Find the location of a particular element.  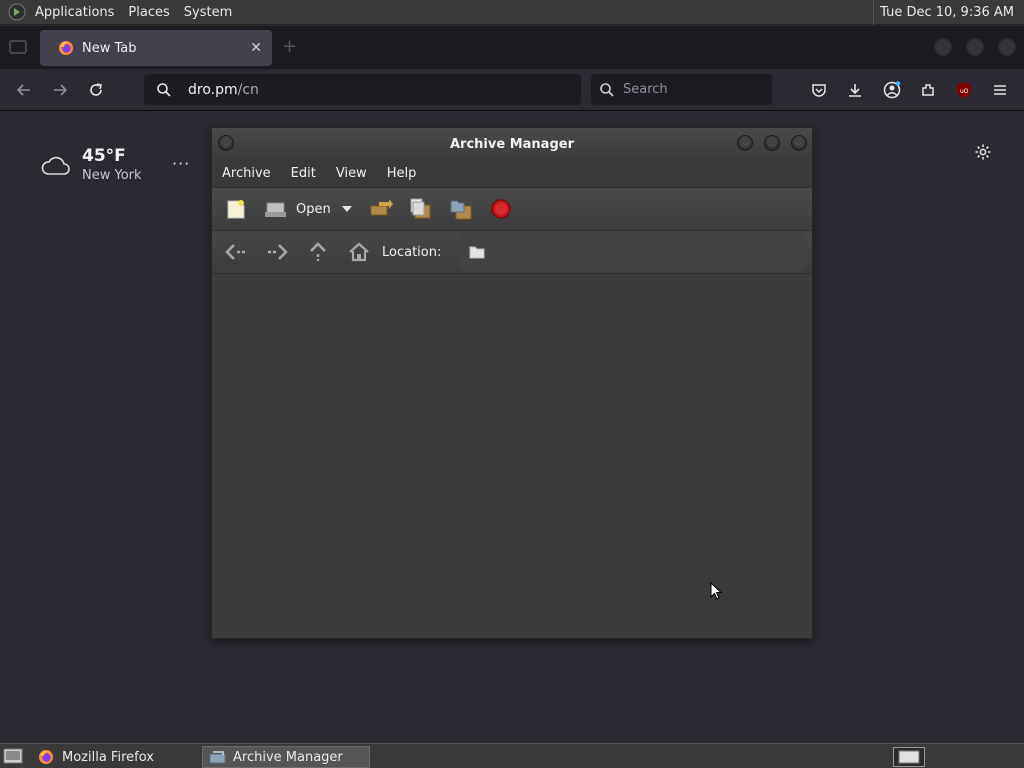

firefox-tabbar: New Tab ✕ + is located at coordinates (512, 47).